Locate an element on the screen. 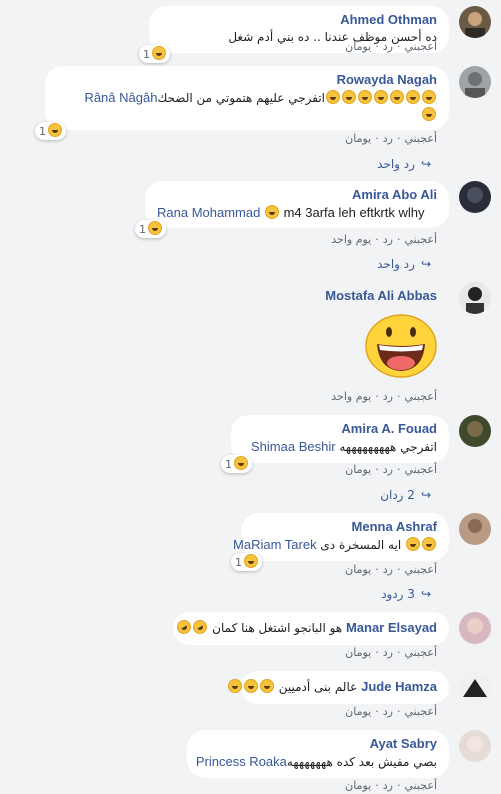 The height and width of the screenshot is (794, 501). comment-text: Rana Mohammad m4 3arfa leh eftkrtk wlhy is located at coordinates (291, 212).